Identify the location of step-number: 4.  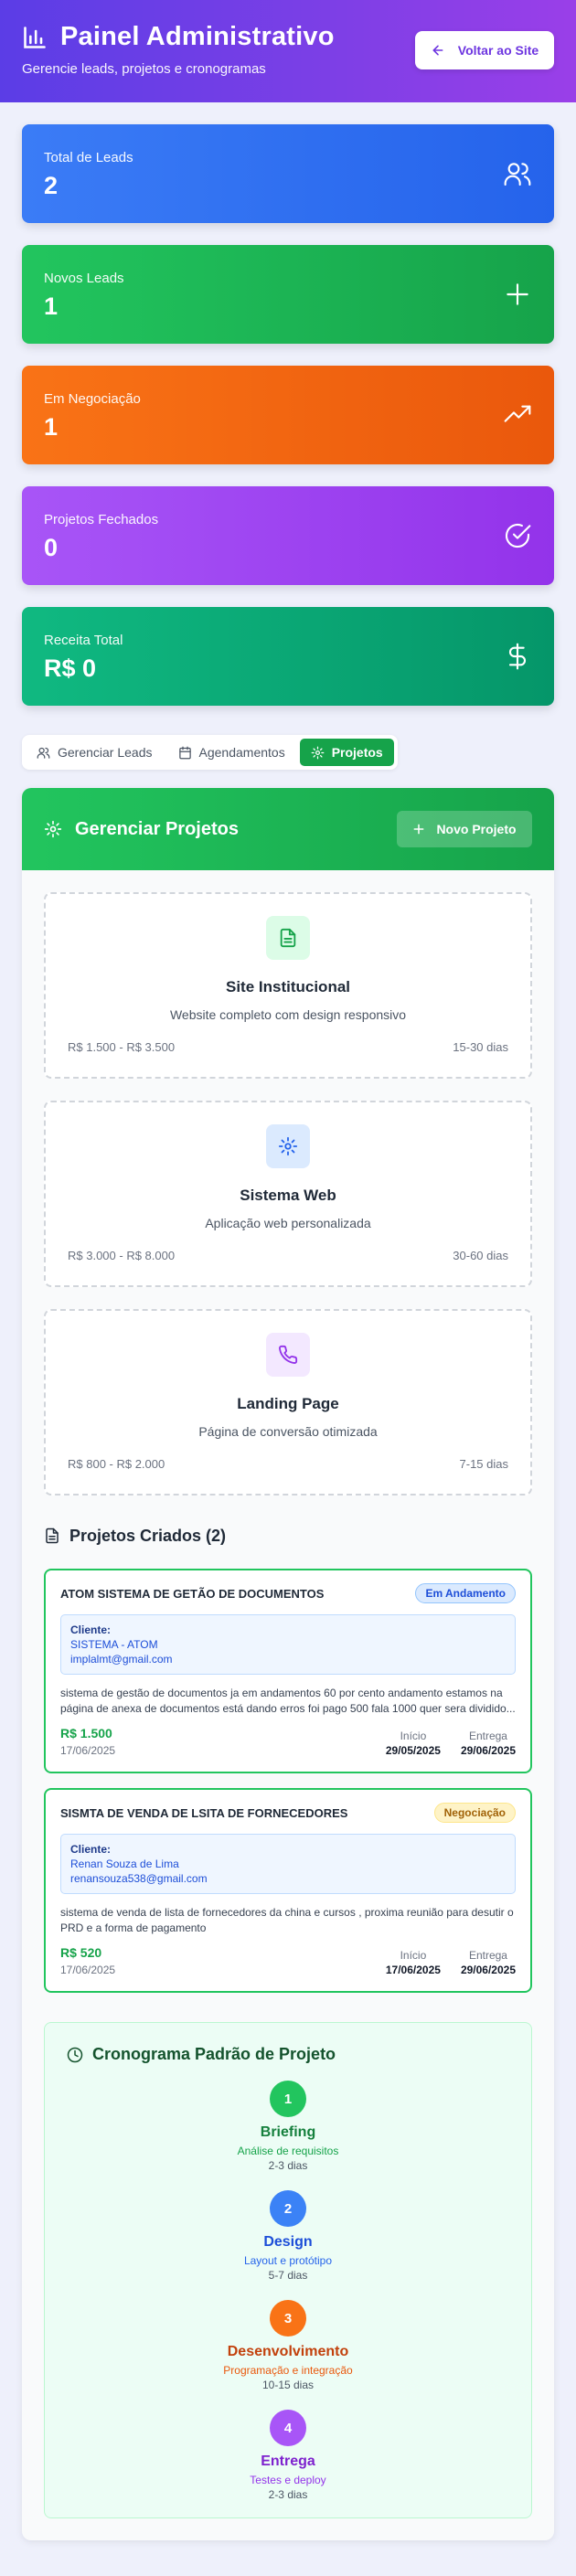
(288, 2428).